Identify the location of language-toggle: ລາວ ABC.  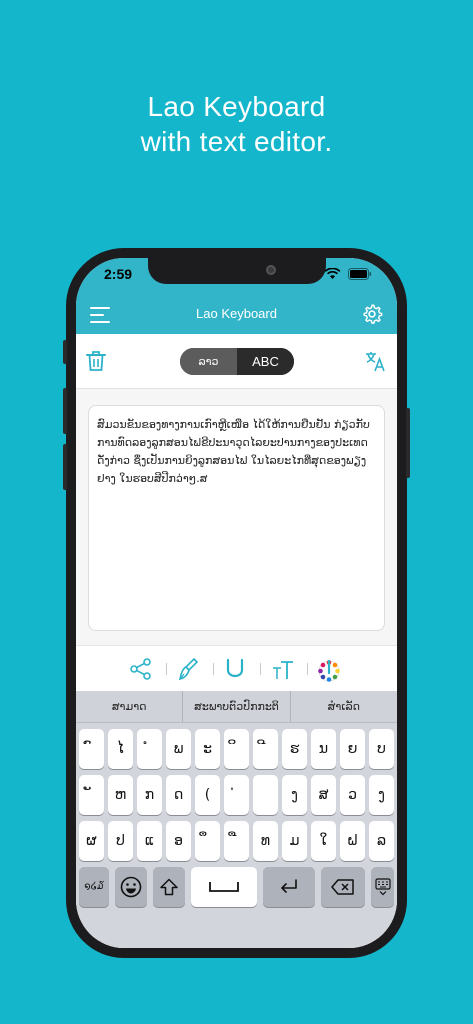
(237, 361).